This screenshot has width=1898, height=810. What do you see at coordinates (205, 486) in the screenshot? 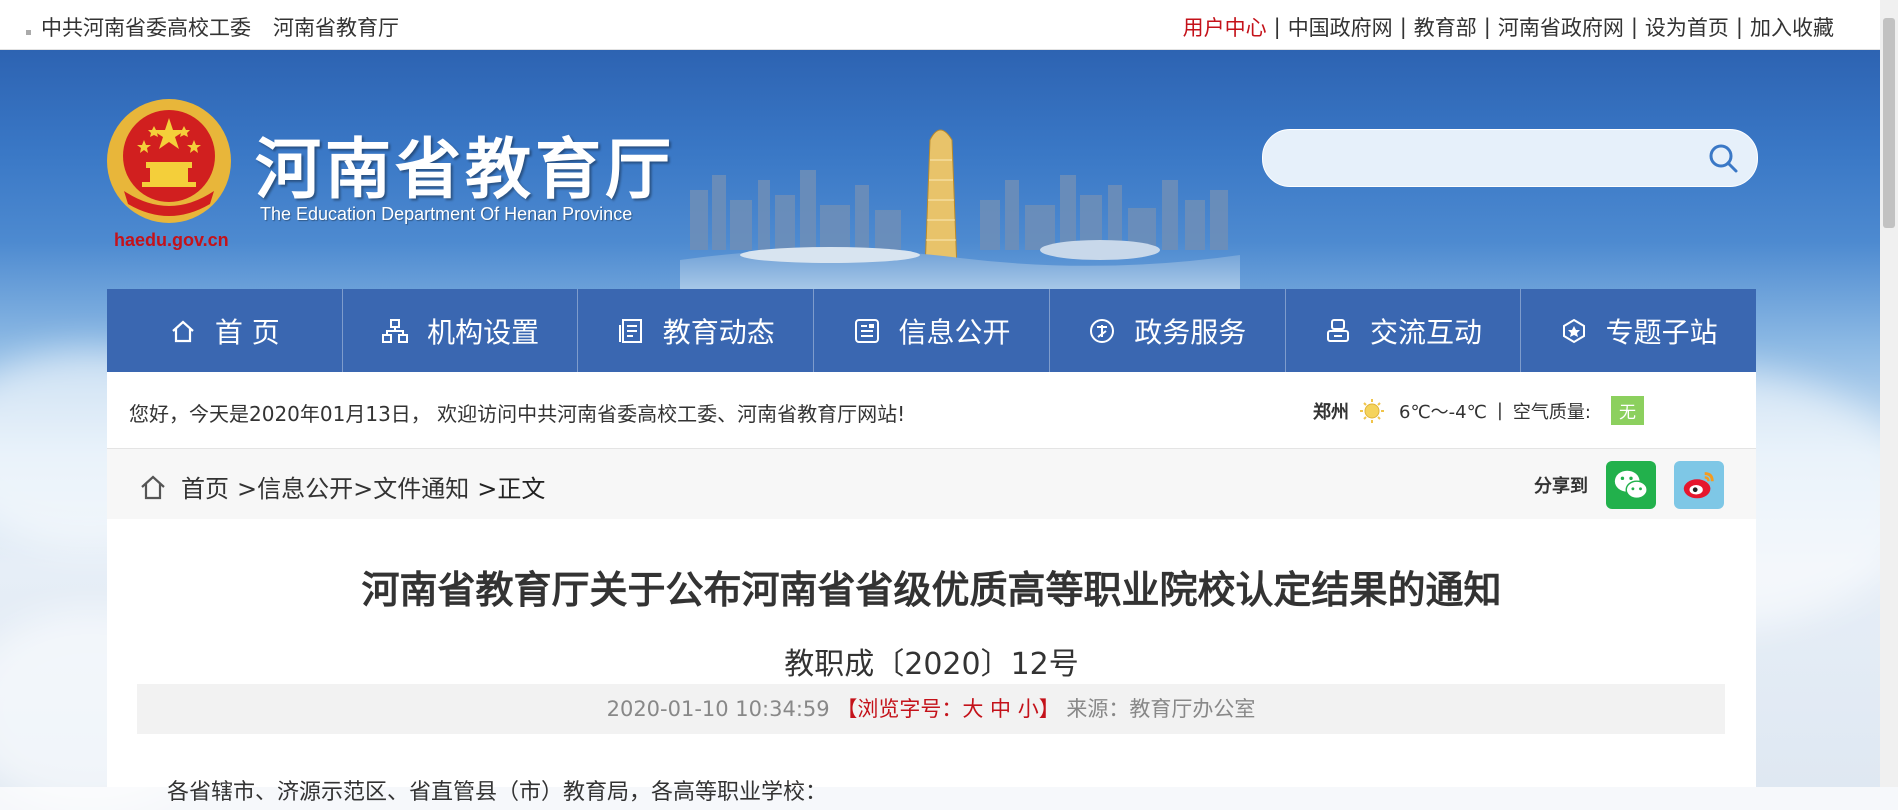
I see `breadcrumb-home: 首页` at bounding box center [205, 486].